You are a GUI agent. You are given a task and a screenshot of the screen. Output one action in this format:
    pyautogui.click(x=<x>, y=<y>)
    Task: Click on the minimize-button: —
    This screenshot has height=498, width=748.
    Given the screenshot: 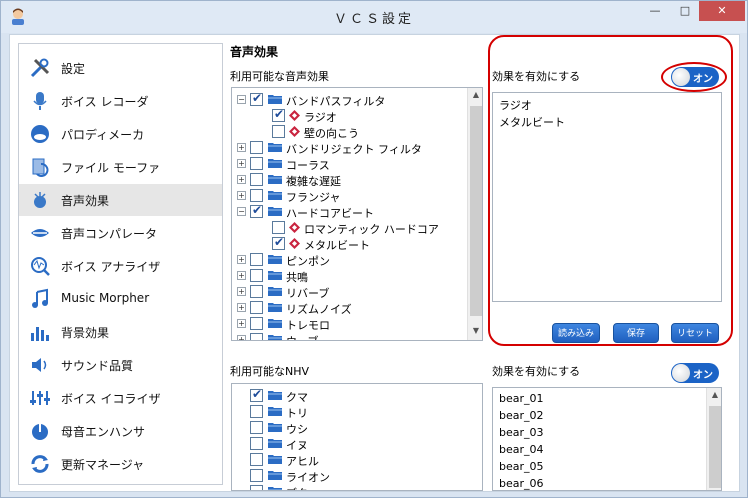 What is the action you would take?
    pyautogui.click(x=655, y=11)
    